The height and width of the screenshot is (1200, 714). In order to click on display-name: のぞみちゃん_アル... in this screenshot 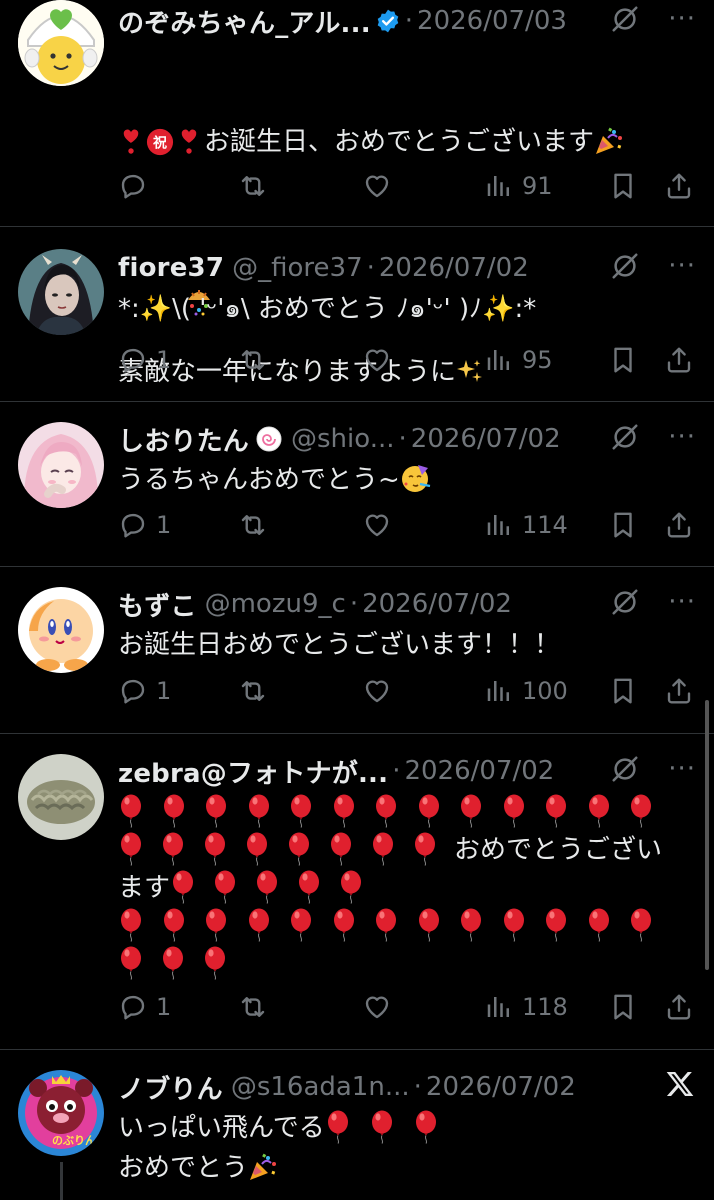, I will do `click(244, 21)`.